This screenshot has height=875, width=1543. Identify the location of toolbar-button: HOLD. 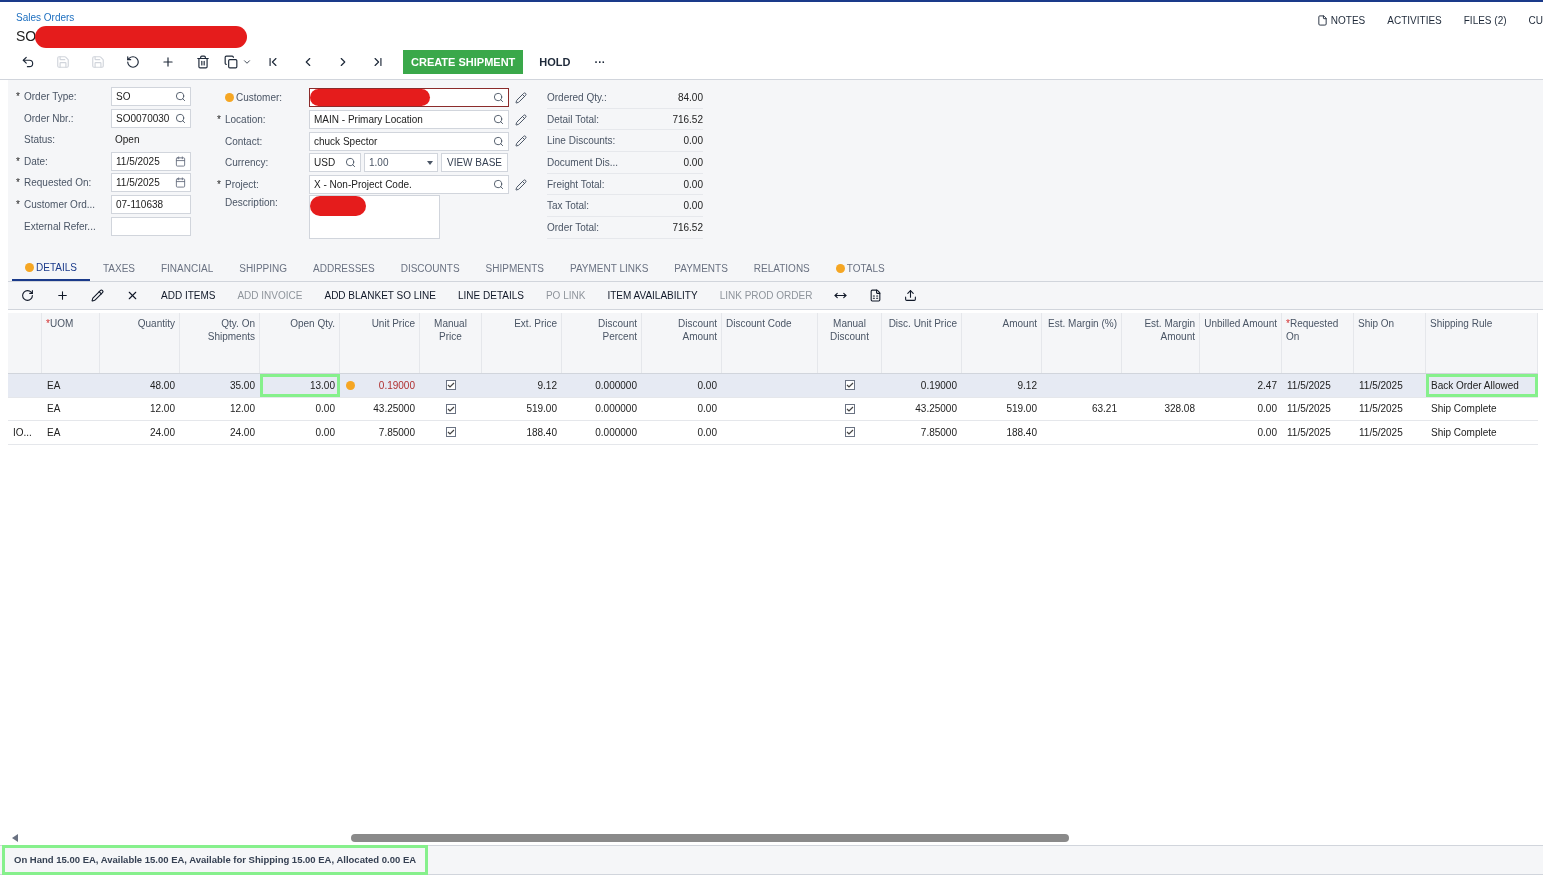
(555, 62).